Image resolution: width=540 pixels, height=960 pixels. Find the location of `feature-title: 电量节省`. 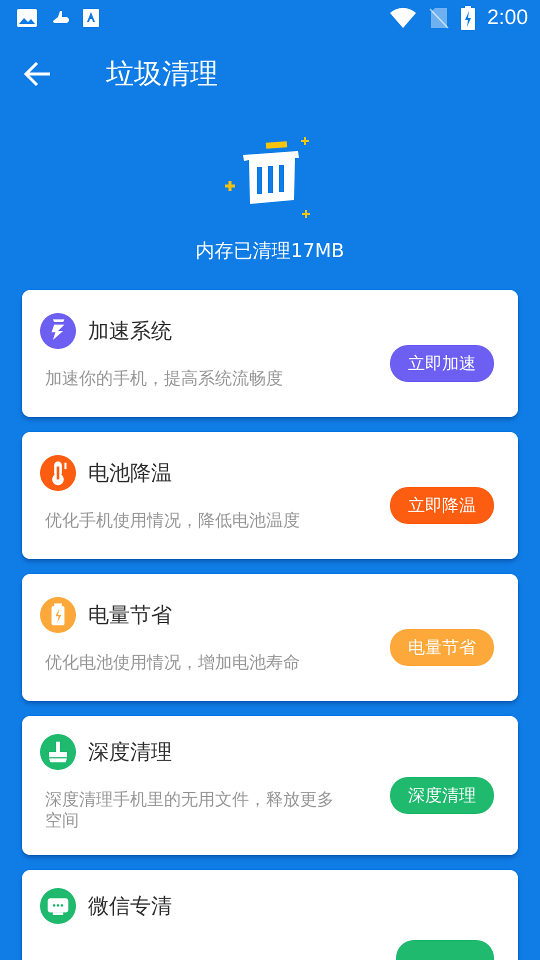

feature-title: 电量节省 is located at coordinates (130, 615).